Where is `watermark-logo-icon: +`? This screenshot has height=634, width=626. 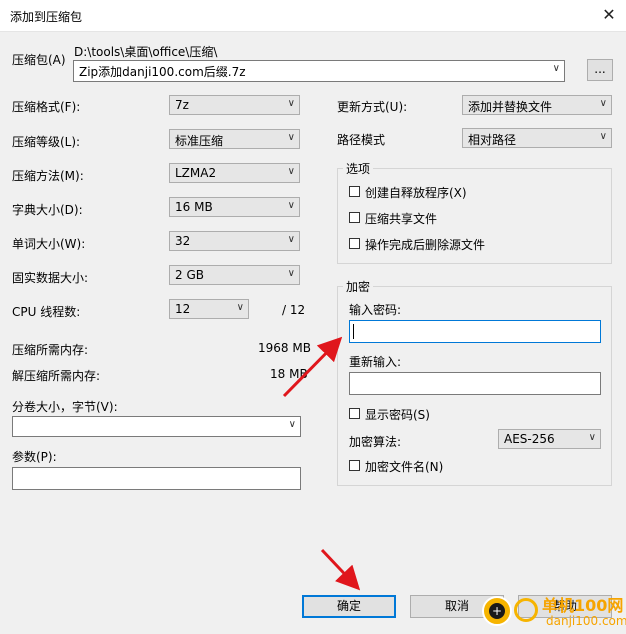 watermark-logo-icon: + is located at coordinates (497, 611).